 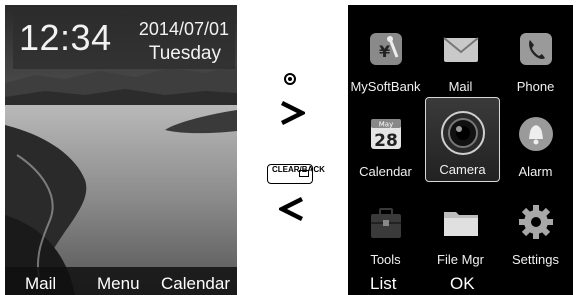 I want to click on menu-label-alarm: Alarm, so click(x=535, y=171).